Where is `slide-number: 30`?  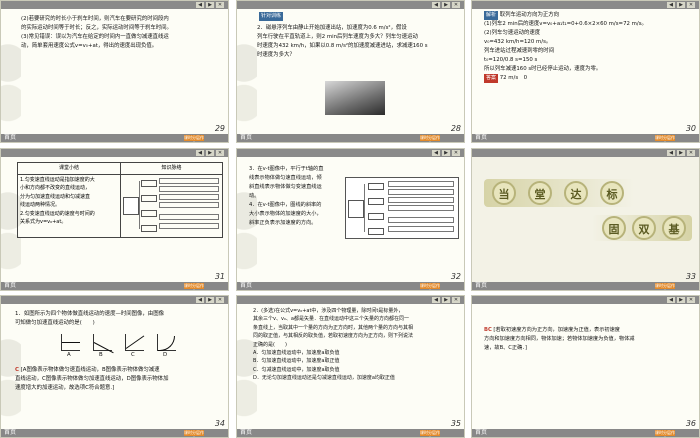 slide-number: 30 is located at coordinates (690, 128).